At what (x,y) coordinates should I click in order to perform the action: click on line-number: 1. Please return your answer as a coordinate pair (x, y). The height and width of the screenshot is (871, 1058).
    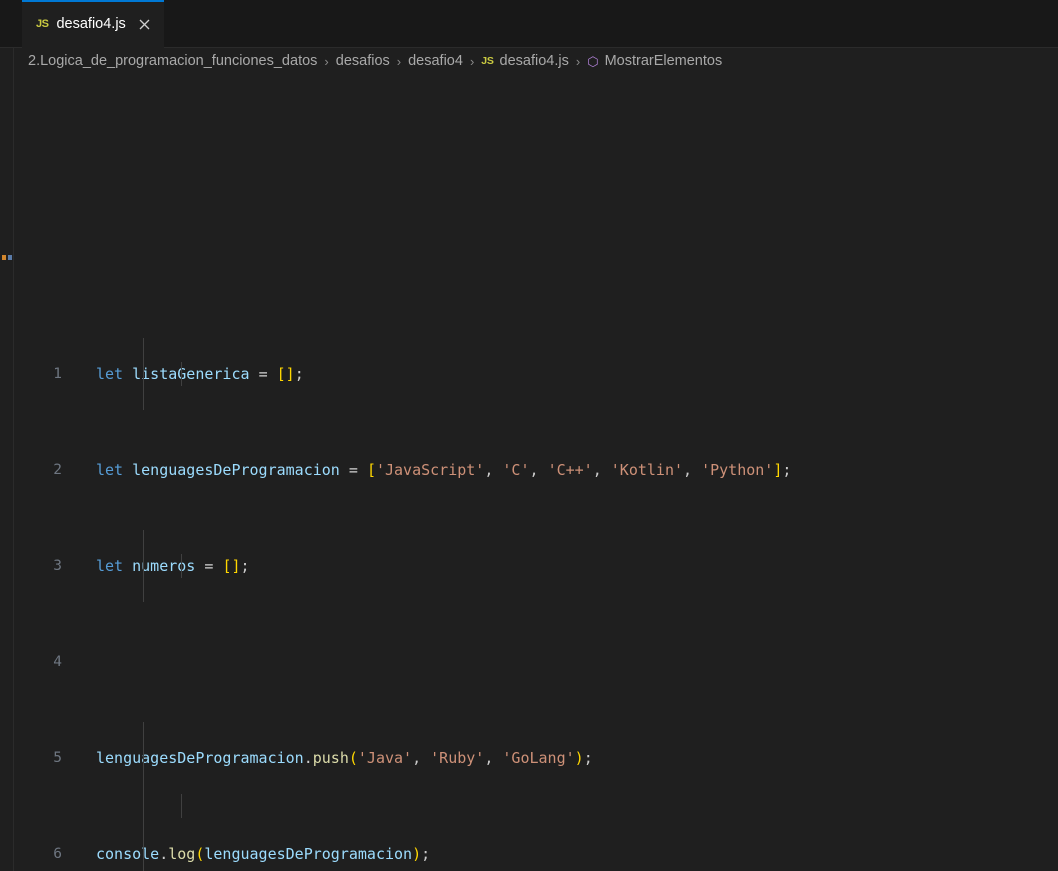
    Looking at the image, I should click on (57, 374).